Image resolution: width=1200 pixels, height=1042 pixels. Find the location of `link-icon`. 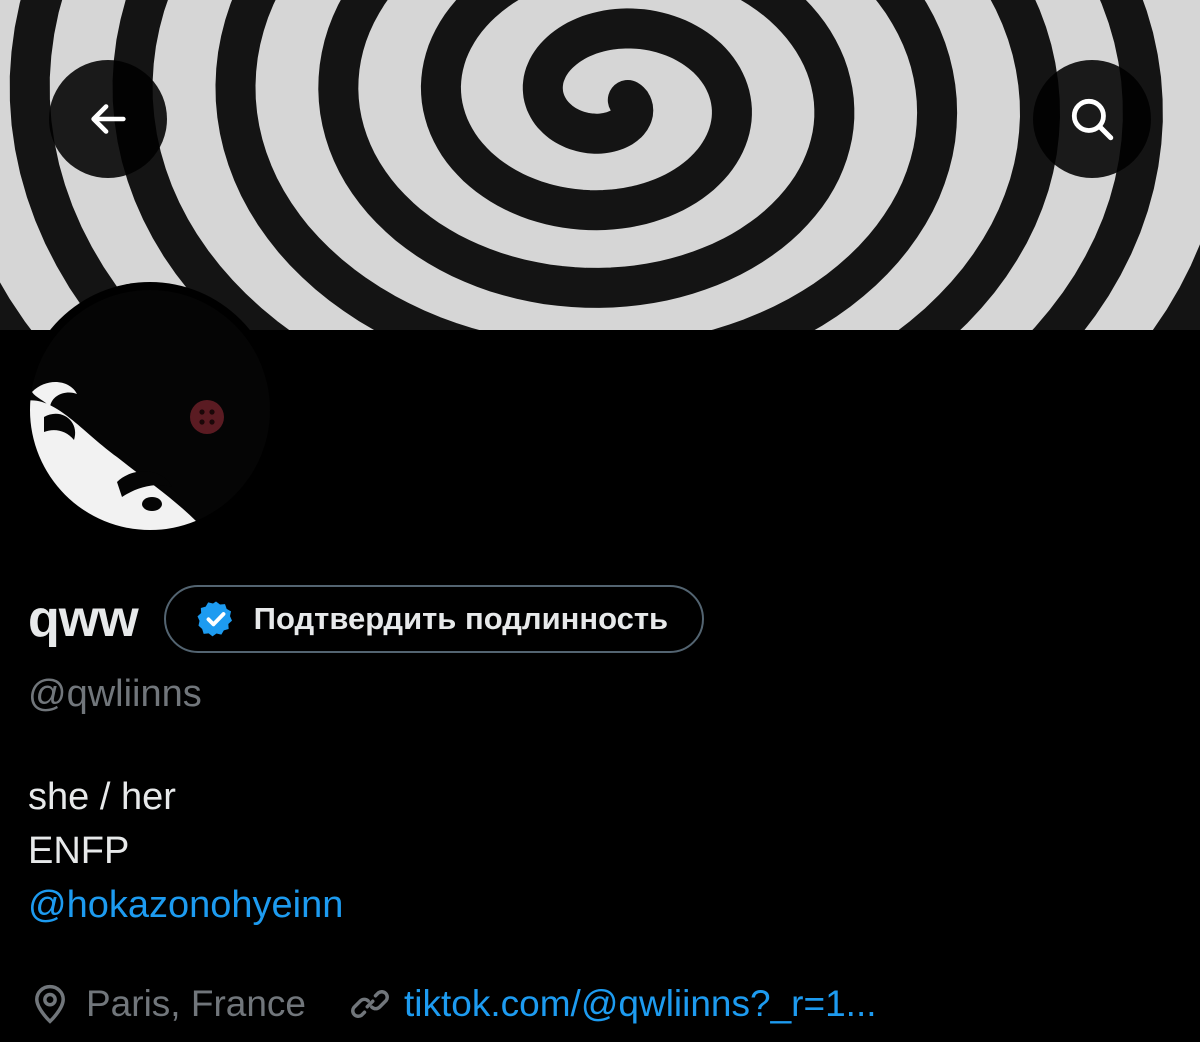

link-icon is located at coordinates (370, 1004).